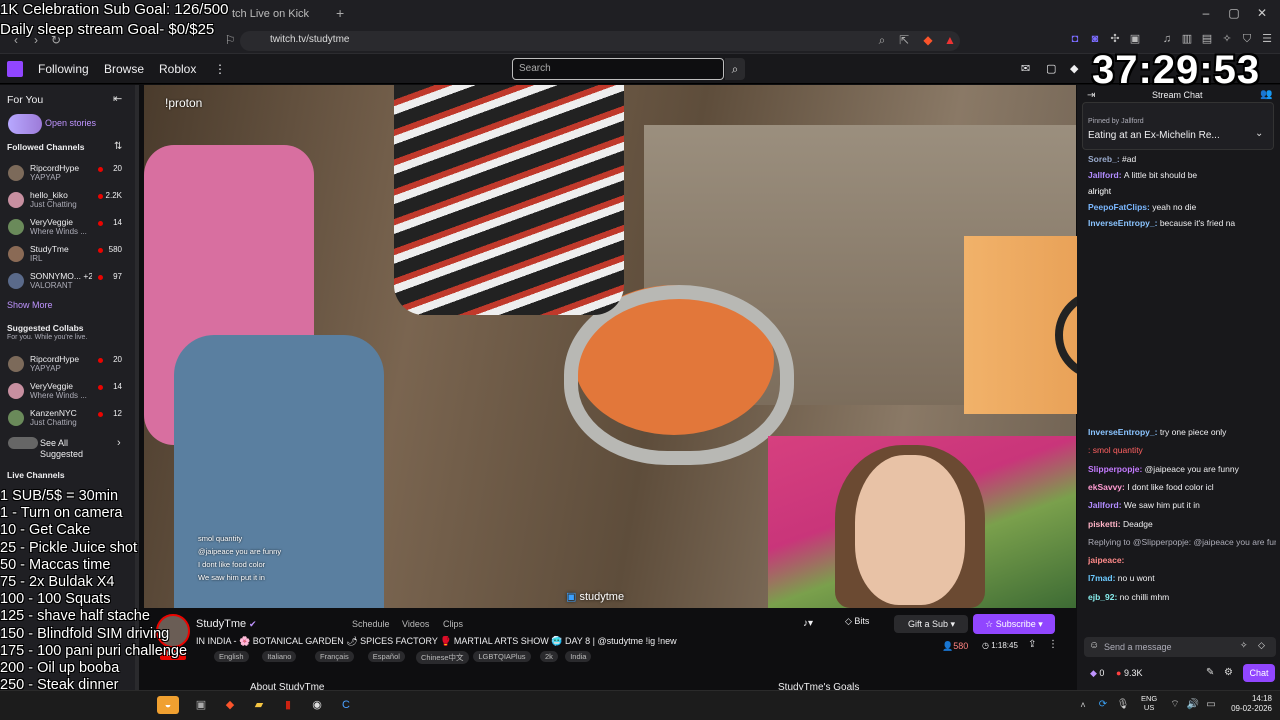 The image size is (1280, 720). What do you see at coordinates (334, 656) in the screenshot?
I see `stream-tag: Français` at bounding box center [334, 656].